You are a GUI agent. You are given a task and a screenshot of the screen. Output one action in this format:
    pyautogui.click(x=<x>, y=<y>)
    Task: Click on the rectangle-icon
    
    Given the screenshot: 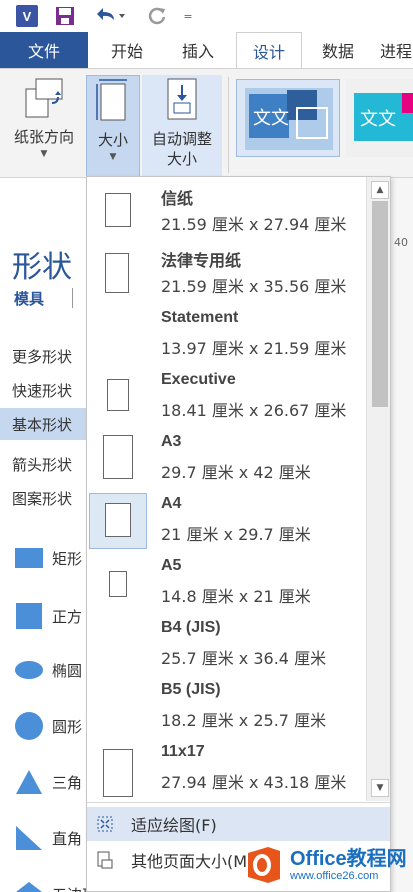 What is the action you would take?
    pyautogui.click(x=29, y=558)
    